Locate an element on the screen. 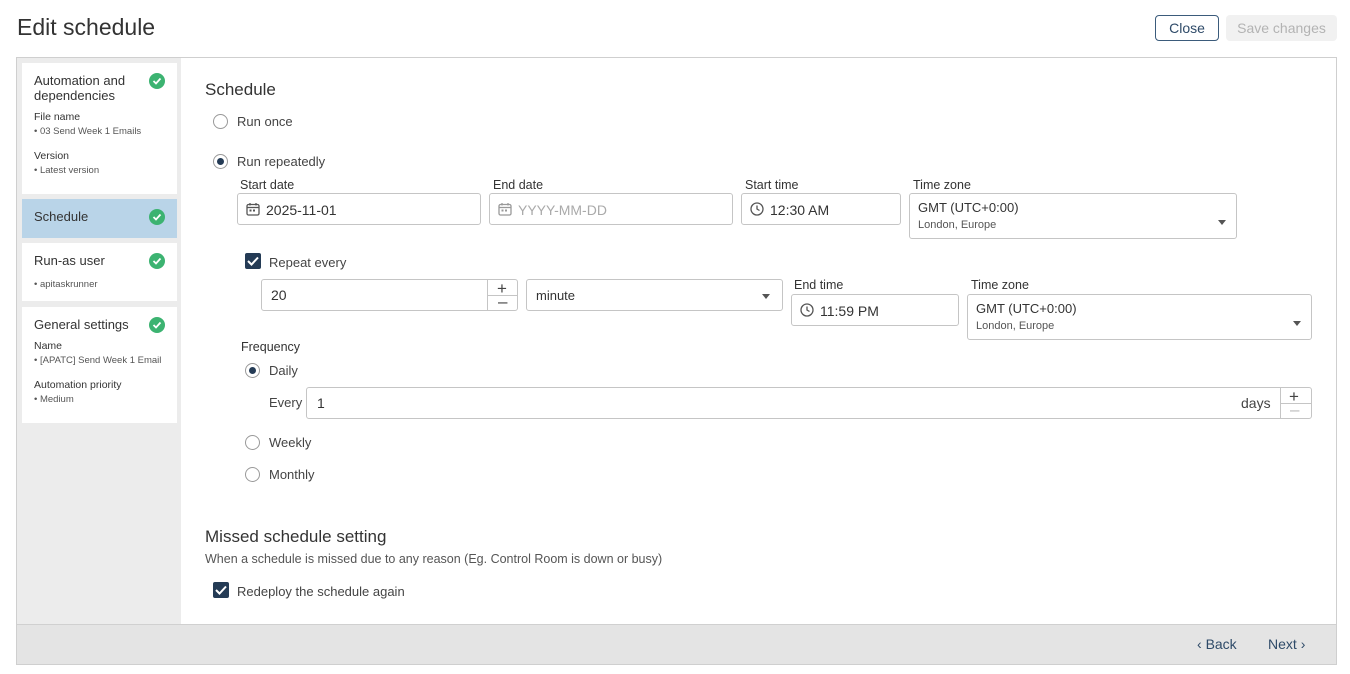 The width and height of the screenshot is (1350, 674). start-time-value: 12:30 AM is located at coordinates (800, 210).